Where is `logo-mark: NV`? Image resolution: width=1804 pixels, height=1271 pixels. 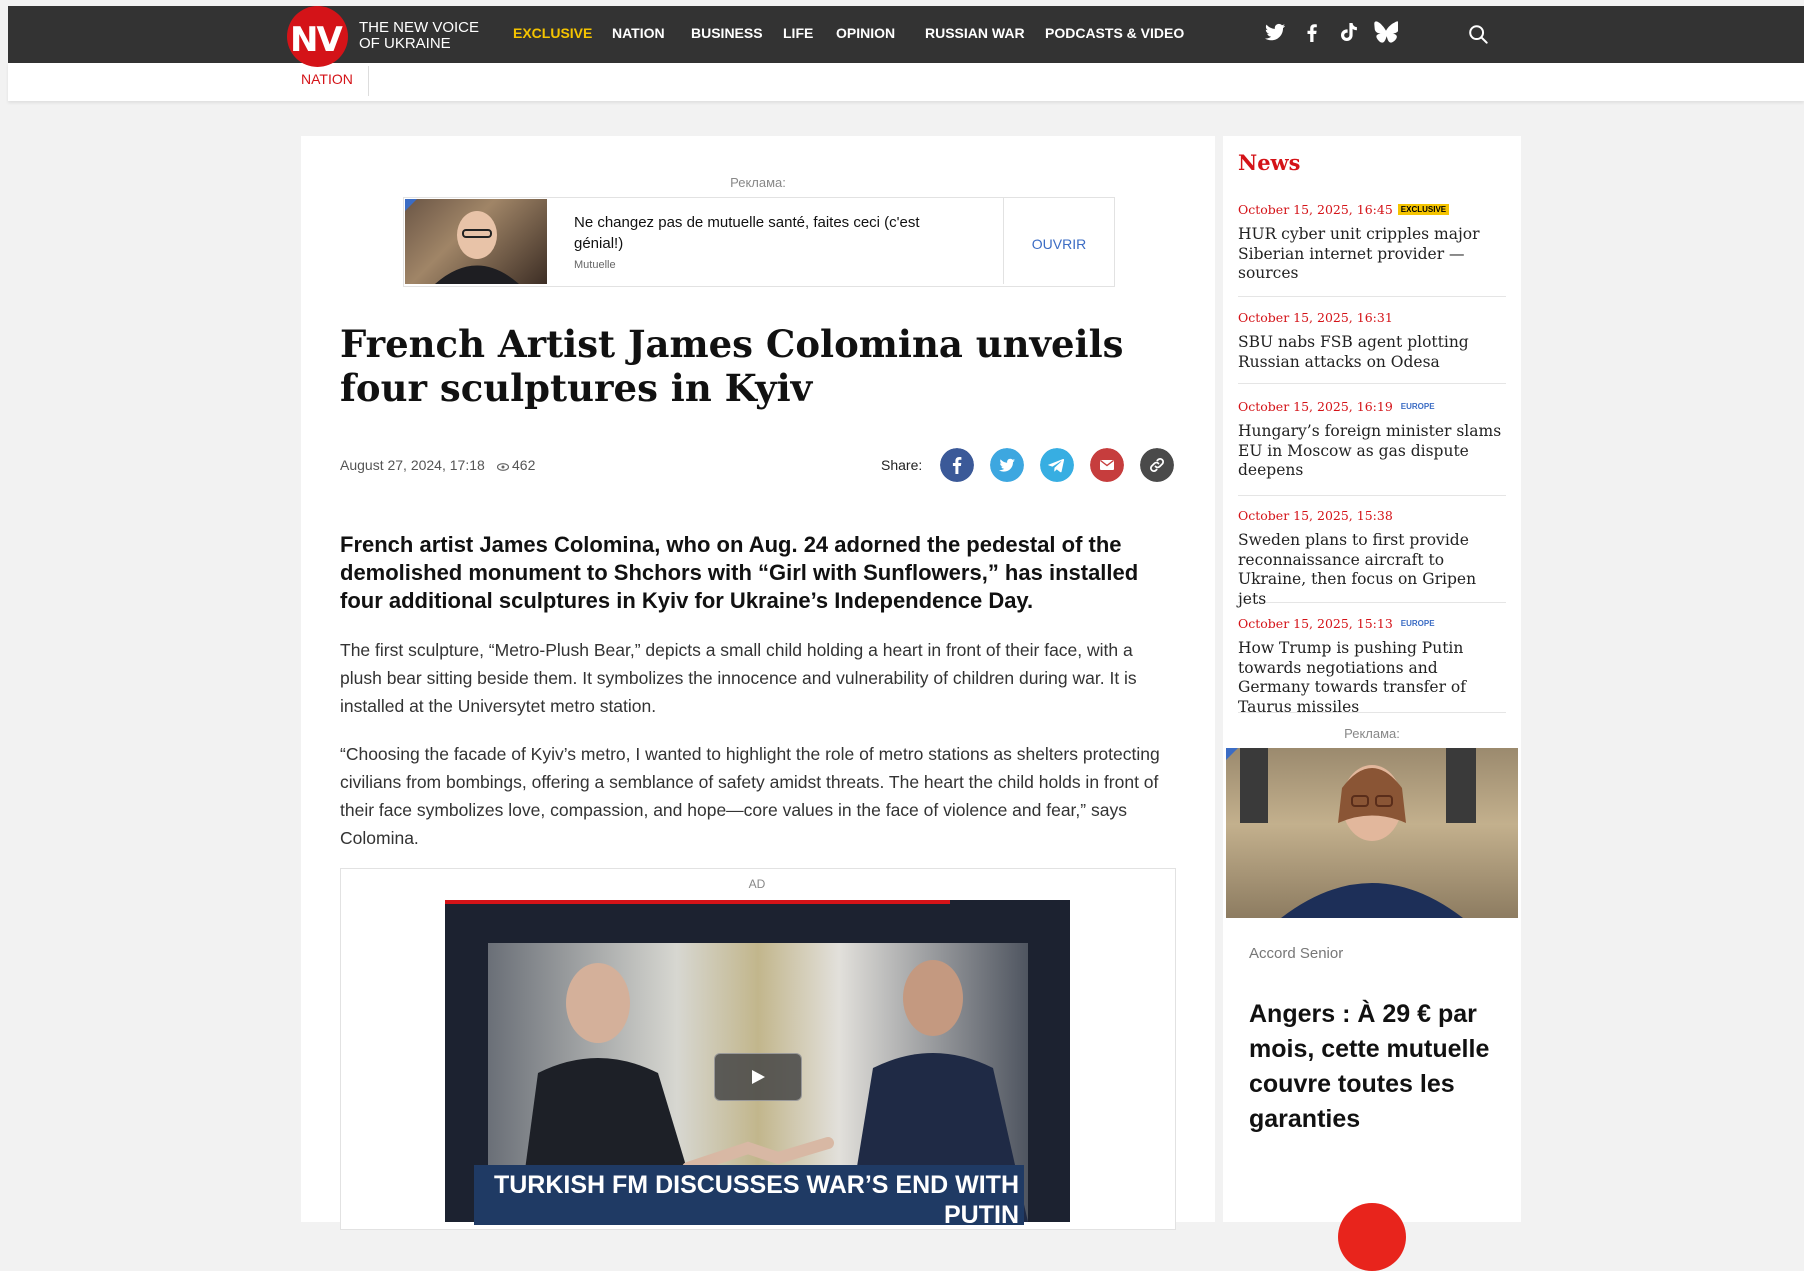
logo-mark: NV is located at coordinates (316, 40).